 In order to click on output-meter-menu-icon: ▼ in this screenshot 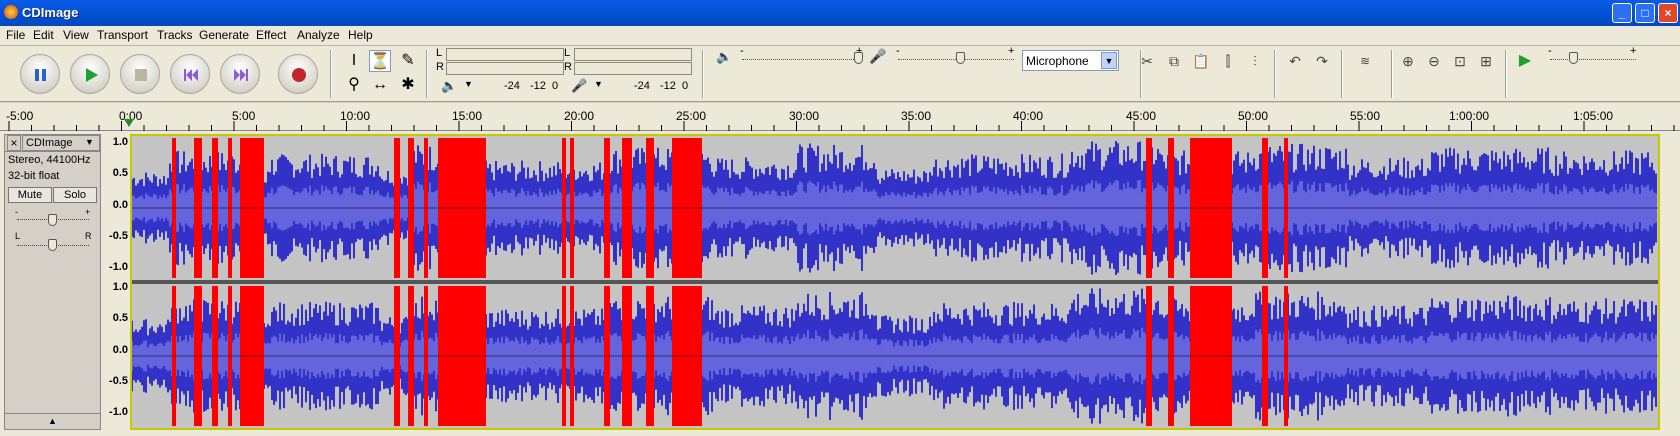, I will do `click(468, 84)`.